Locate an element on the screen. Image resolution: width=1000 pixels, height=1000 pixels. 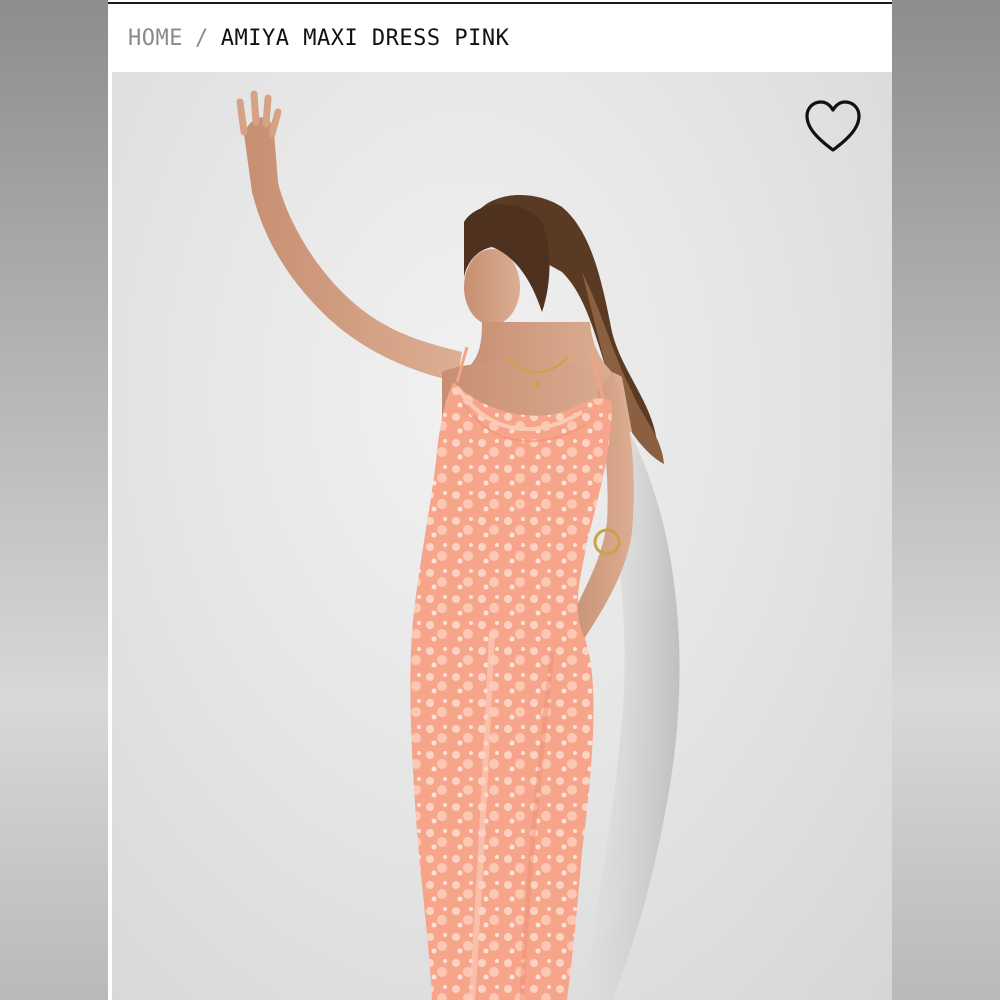
breadcrumb-current-page: AMIYA MAXI DRESS PINK is located at coordinates (365, 38).